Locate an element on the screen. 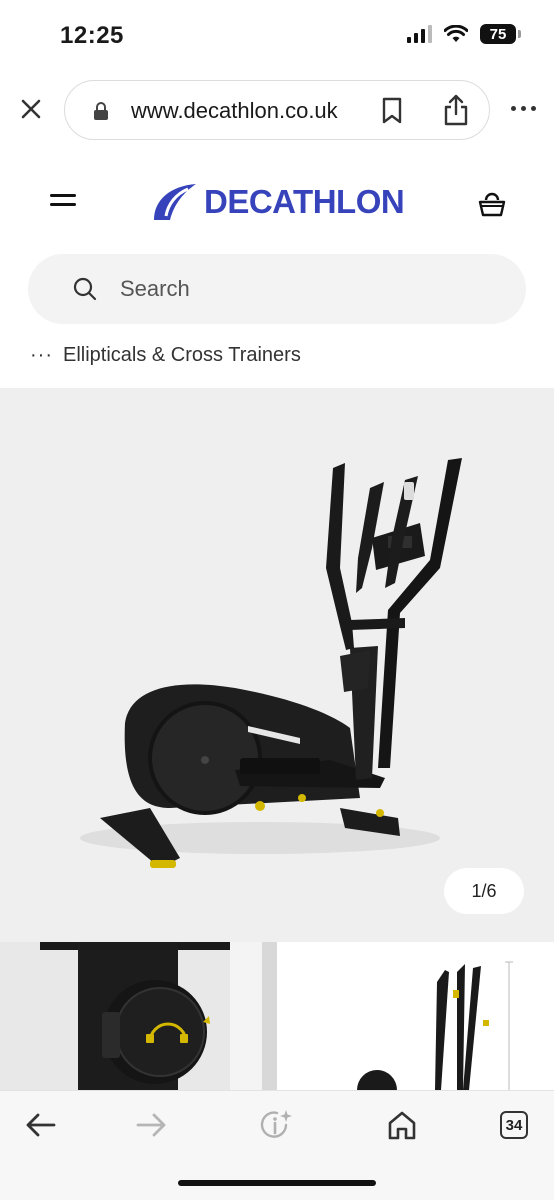 Image resolution: width=554 pixels, height=1200 pixels. thumbnail-dimensions is located at coordinates (415, 1016).